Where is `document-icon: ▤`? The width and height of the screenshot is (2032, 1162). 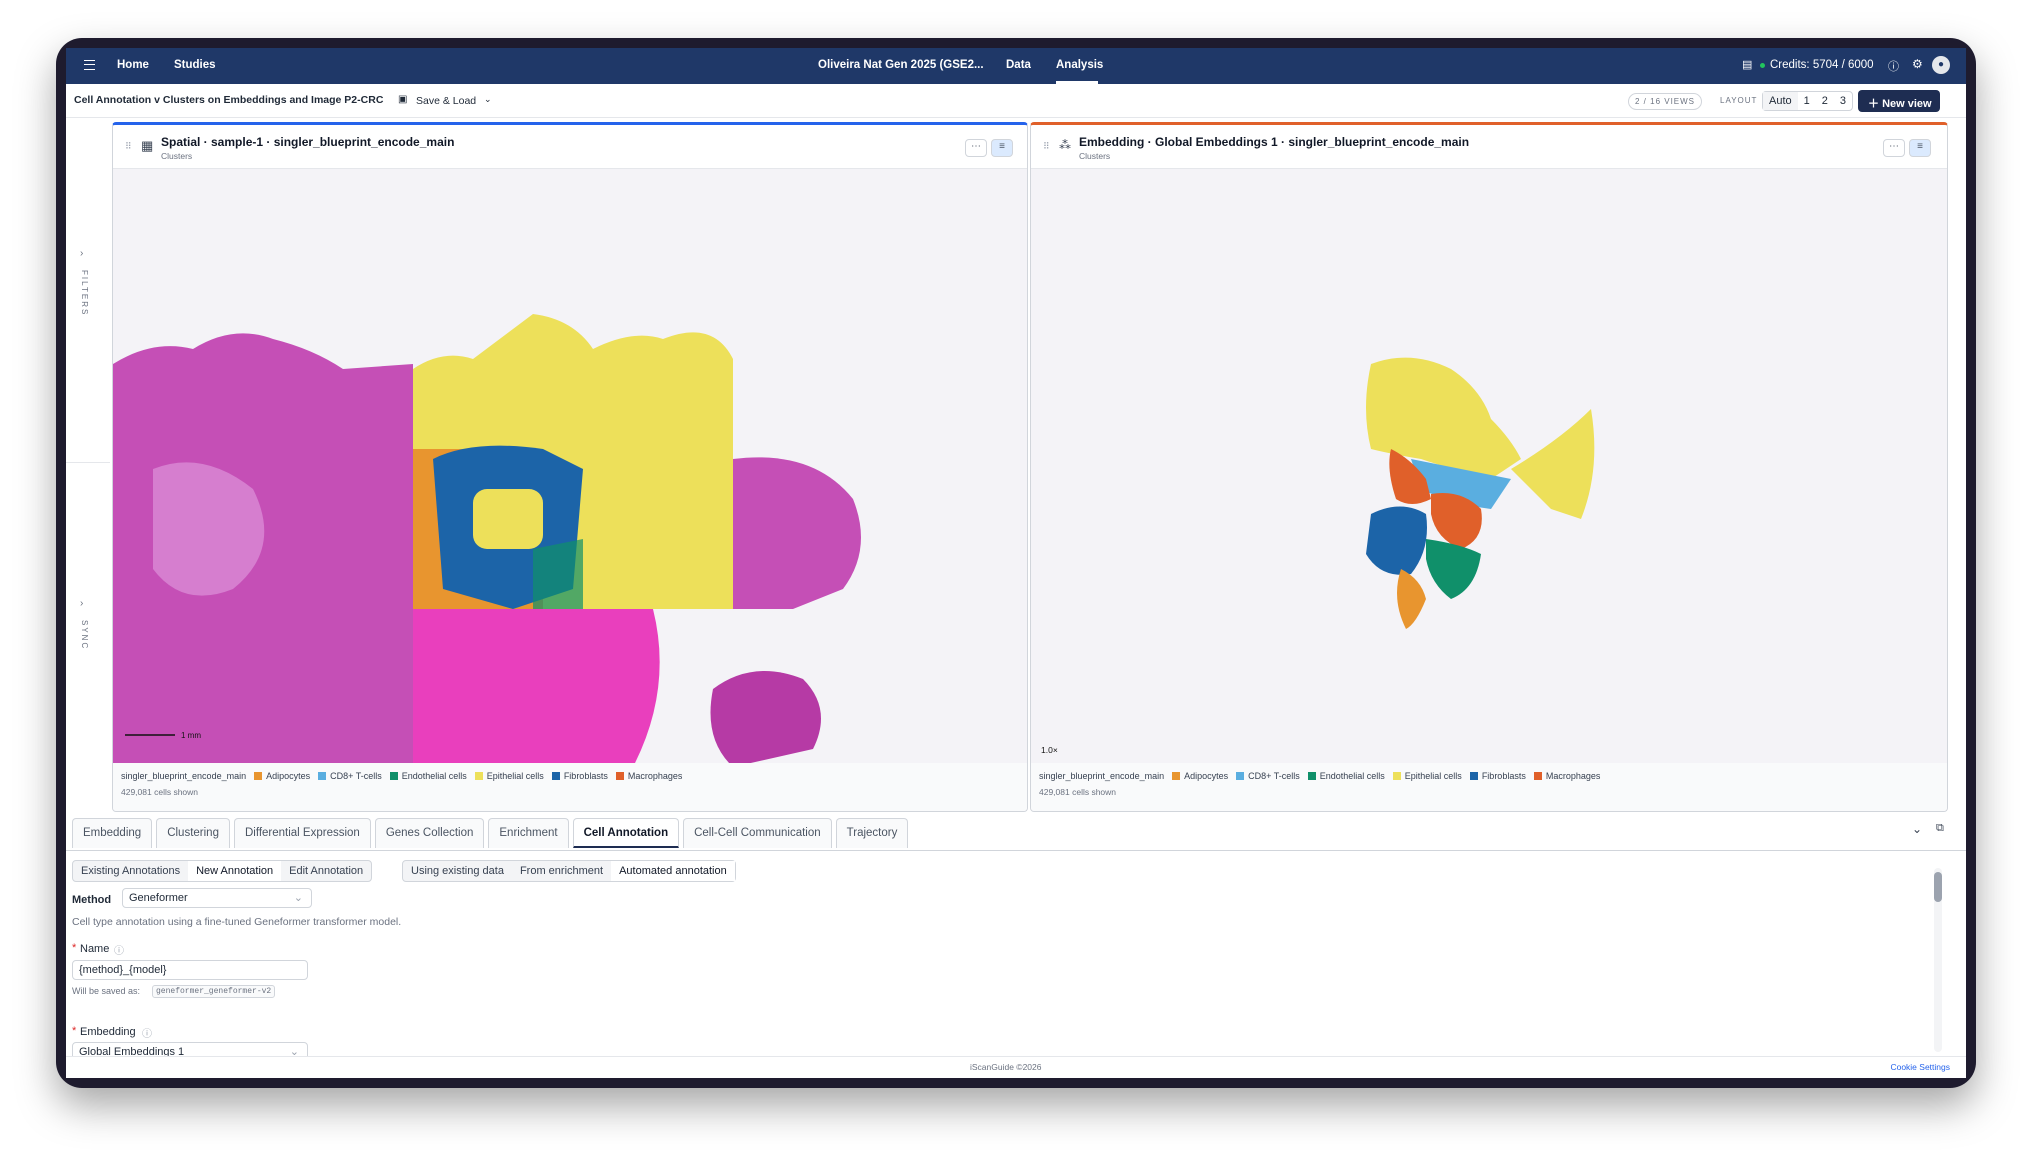
document-icon: ▤ is located at coordinates (1747, 64).